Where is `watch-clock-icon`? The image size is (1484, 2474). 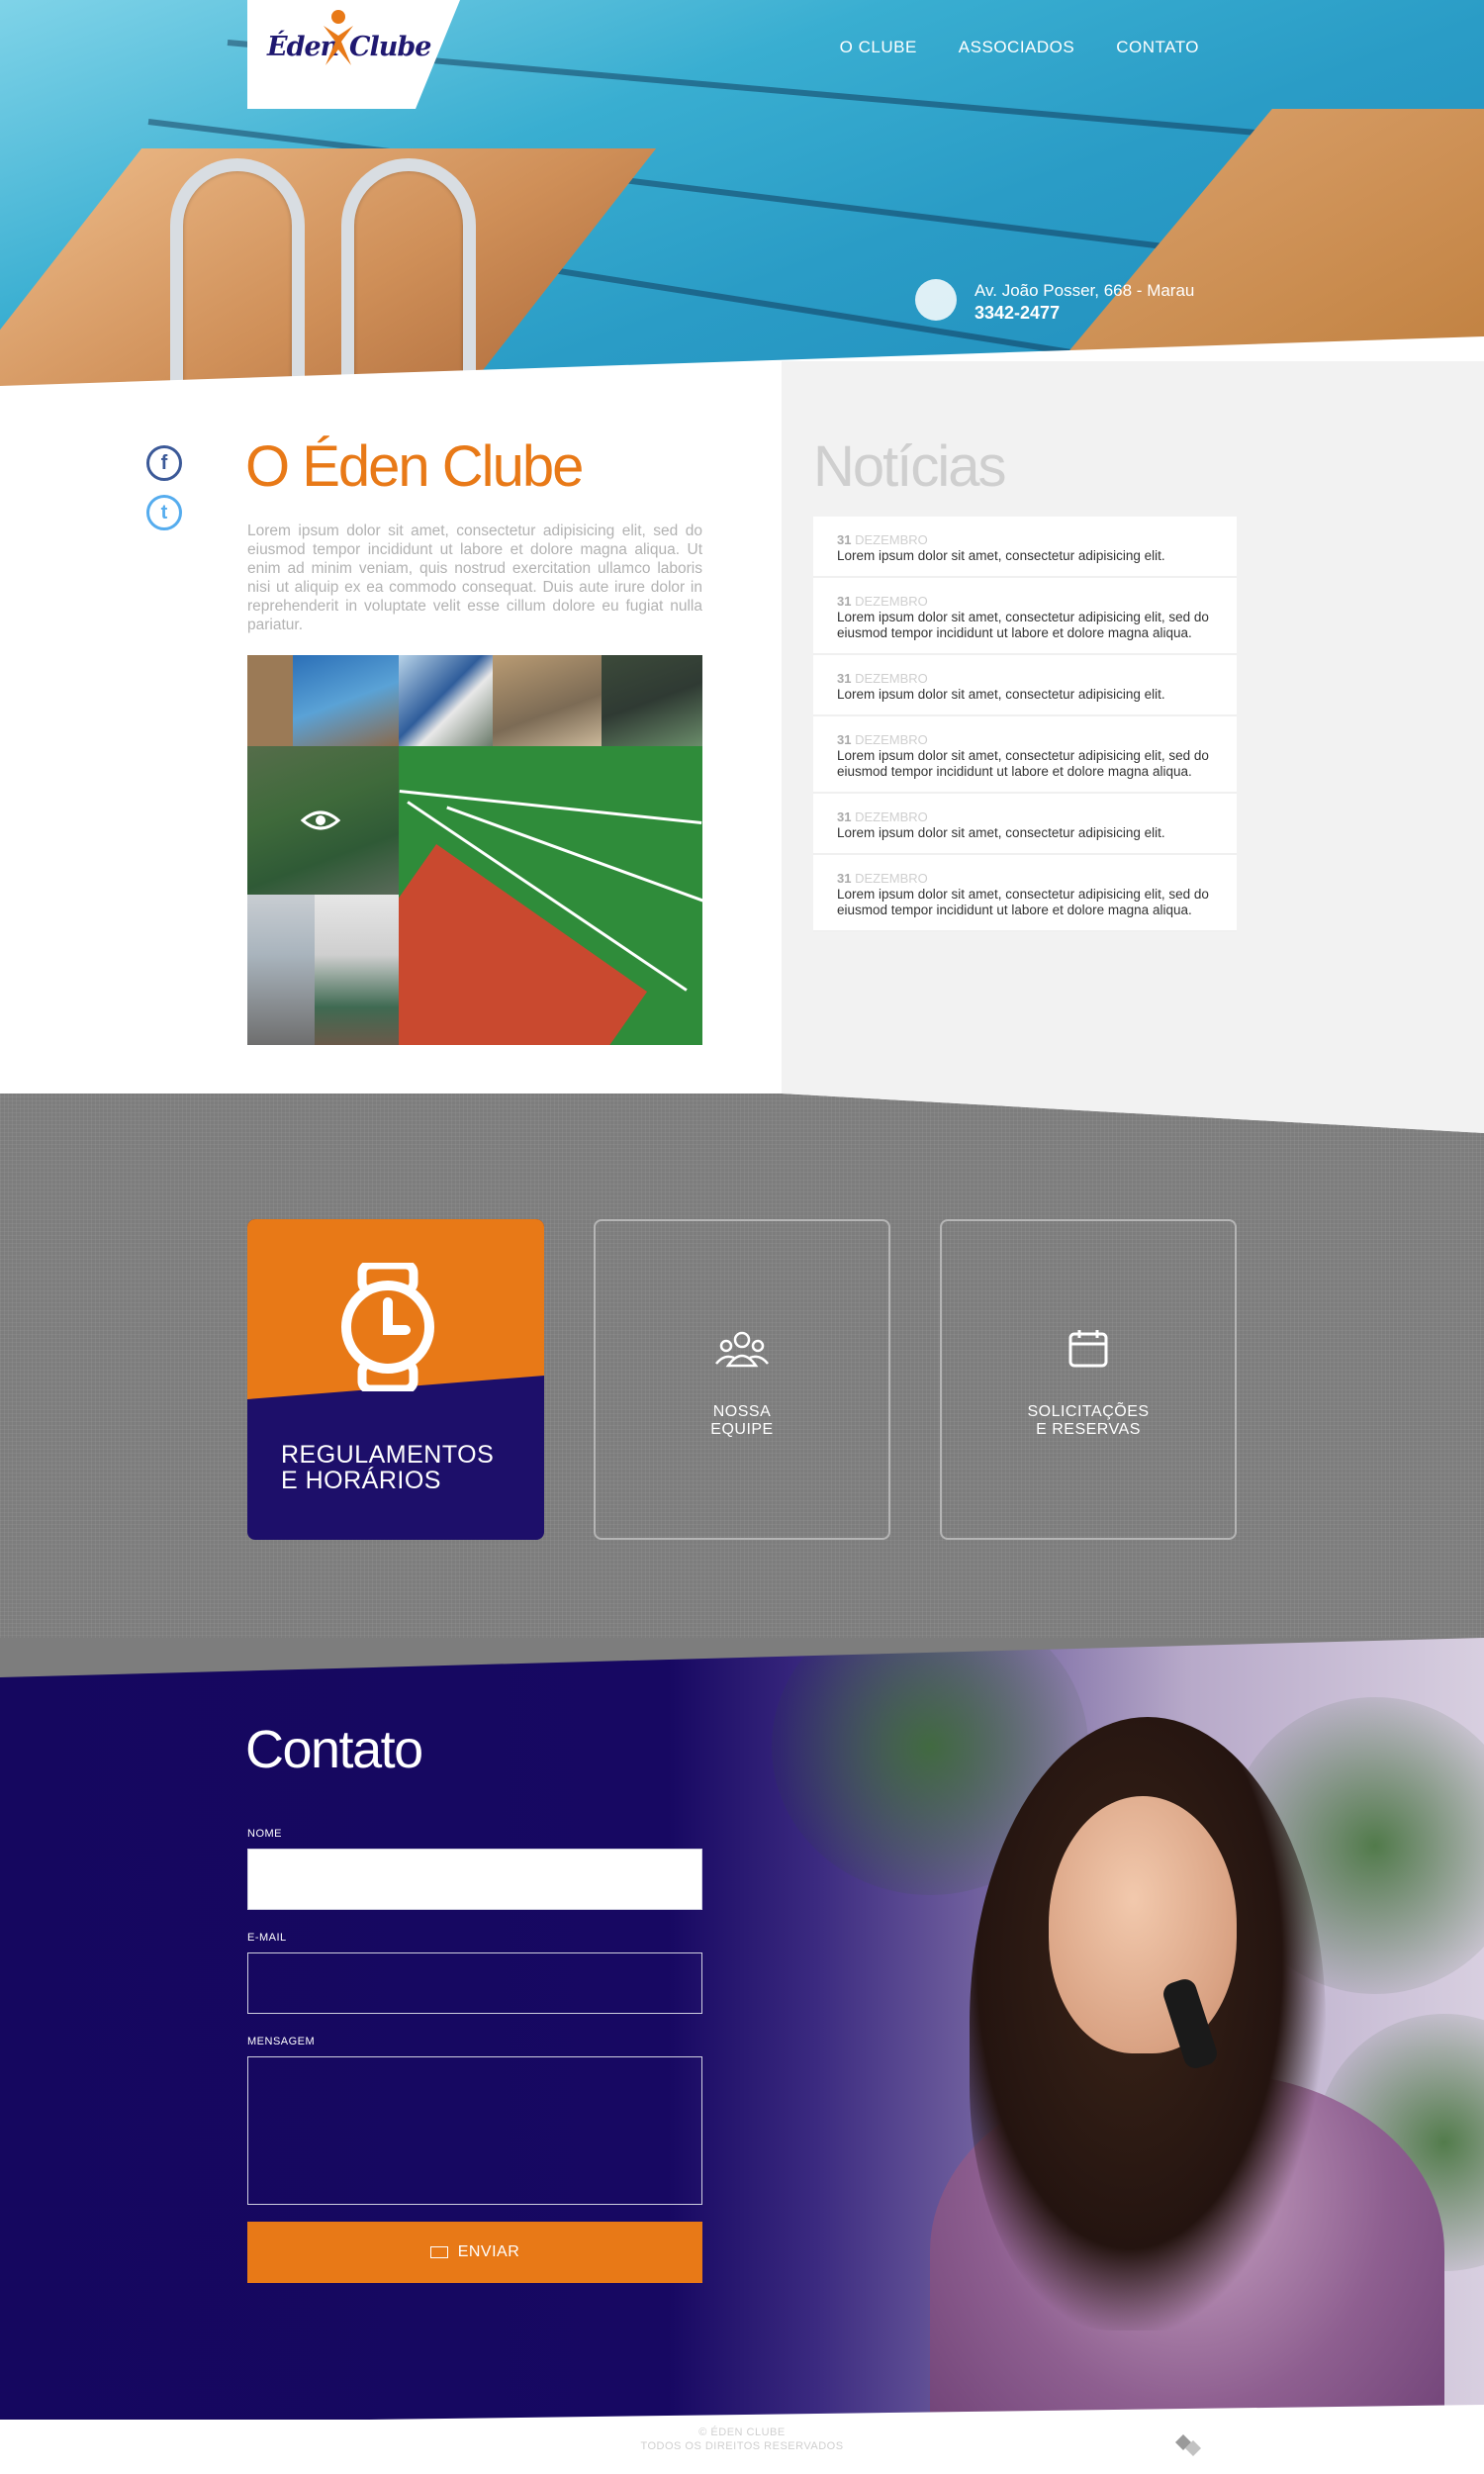 watch-clock-icon is located at coordinates (387, 1327).